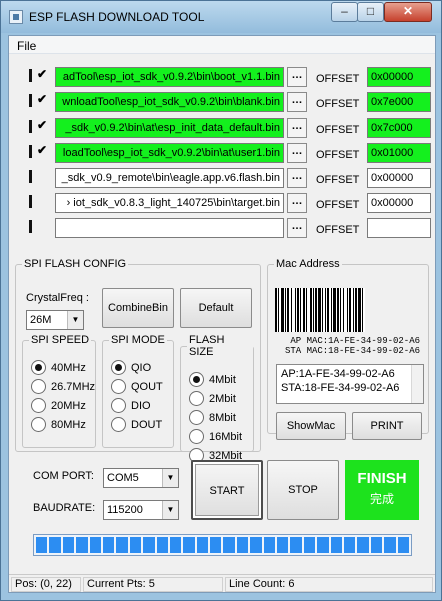  Describe the element at coordinates (68, 406) in the screenshot. I see `spi-speed-option-label: 20MHz` at that location.